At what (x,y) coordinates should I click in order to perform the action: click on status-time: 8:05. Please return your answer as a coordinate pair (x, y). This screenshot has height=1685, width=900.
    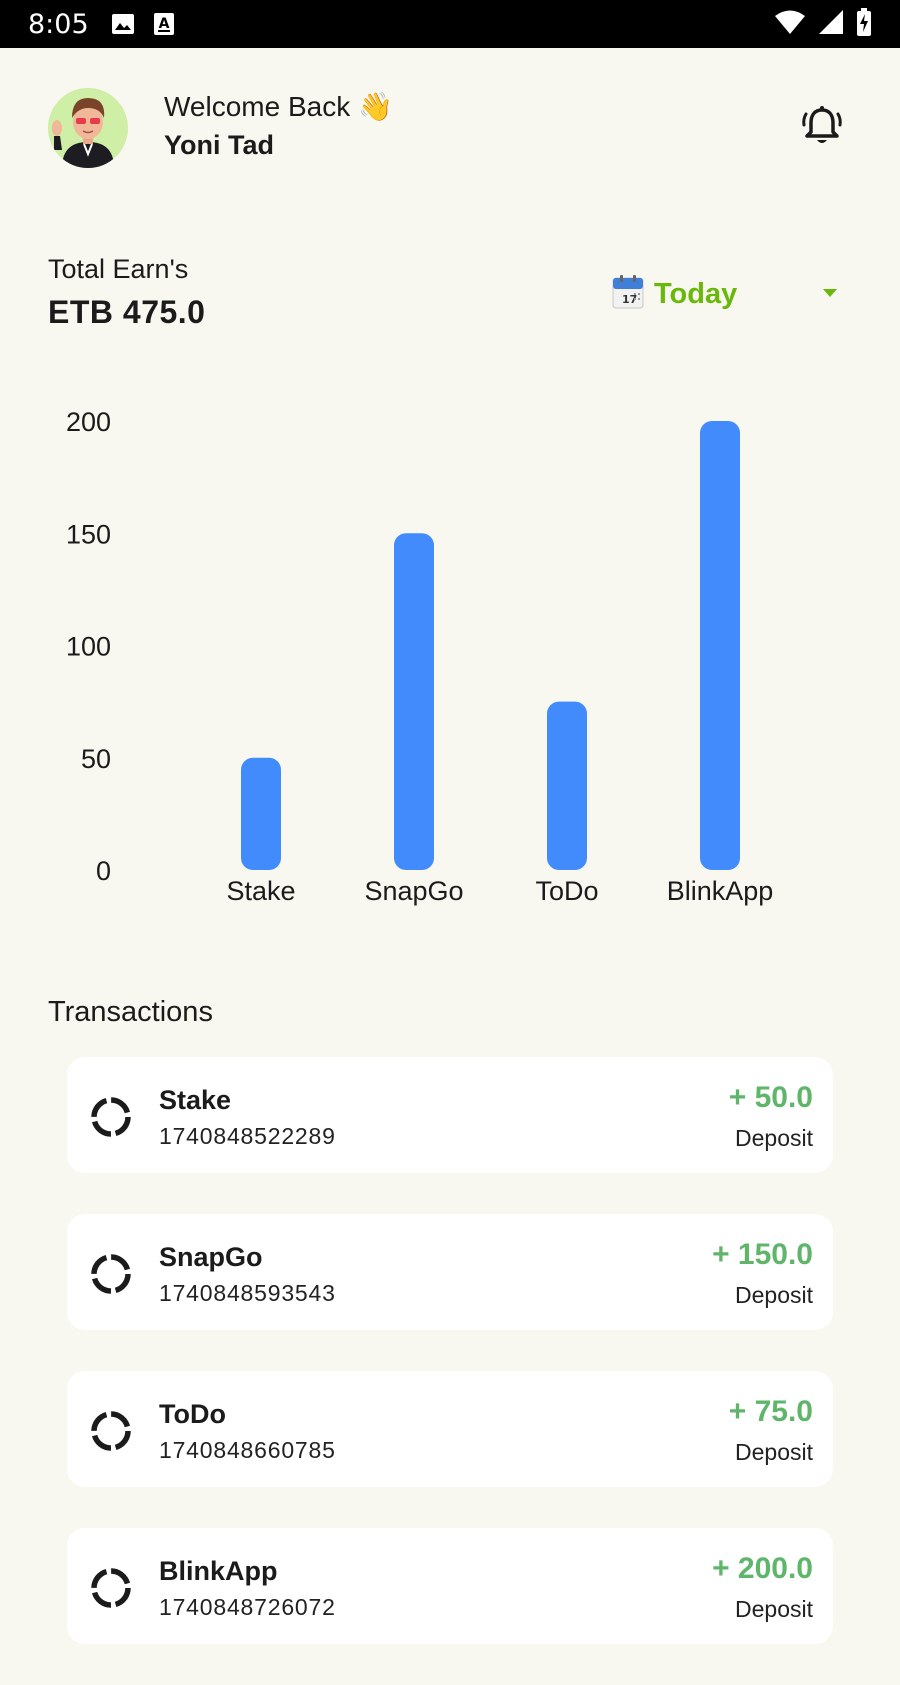
    Looking at the image, I should click on (58, 24).